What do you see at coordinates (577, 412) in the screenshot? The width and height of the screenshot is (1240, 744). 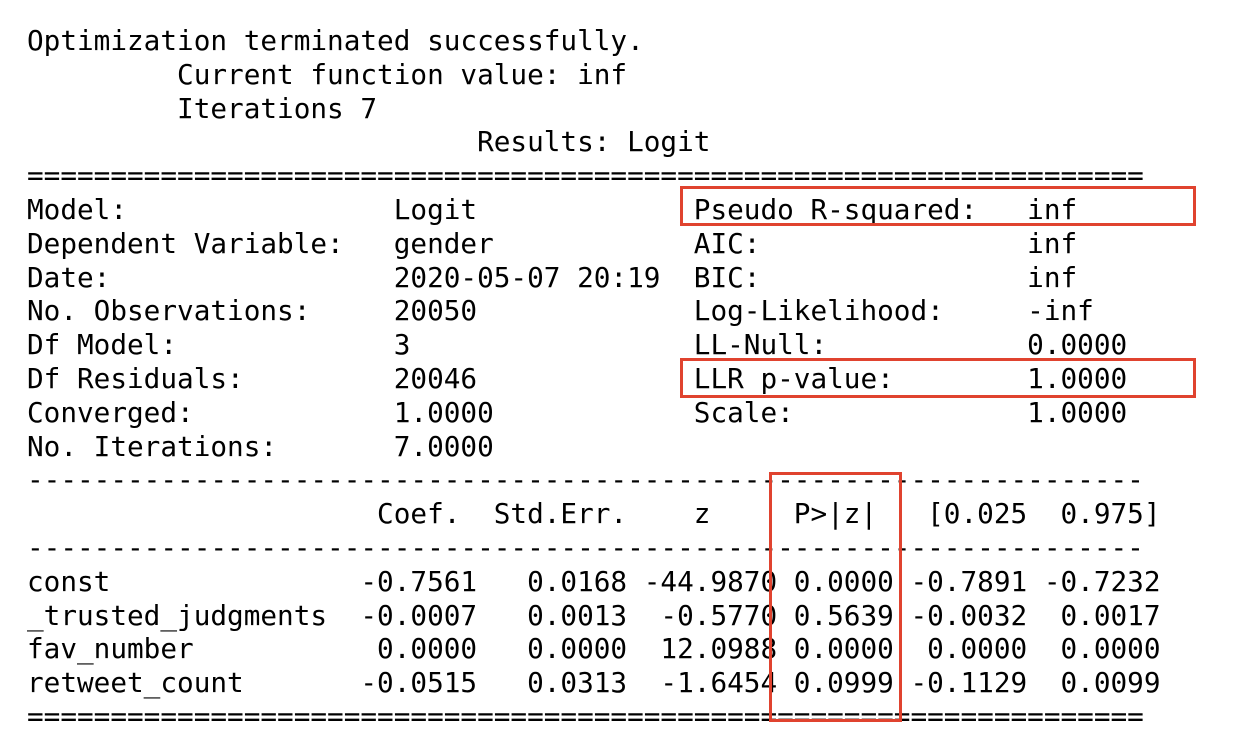 I see `summary-row-converged: Converged: 1.0000 Scale: 1.0000` at bounding box center [577, 412].